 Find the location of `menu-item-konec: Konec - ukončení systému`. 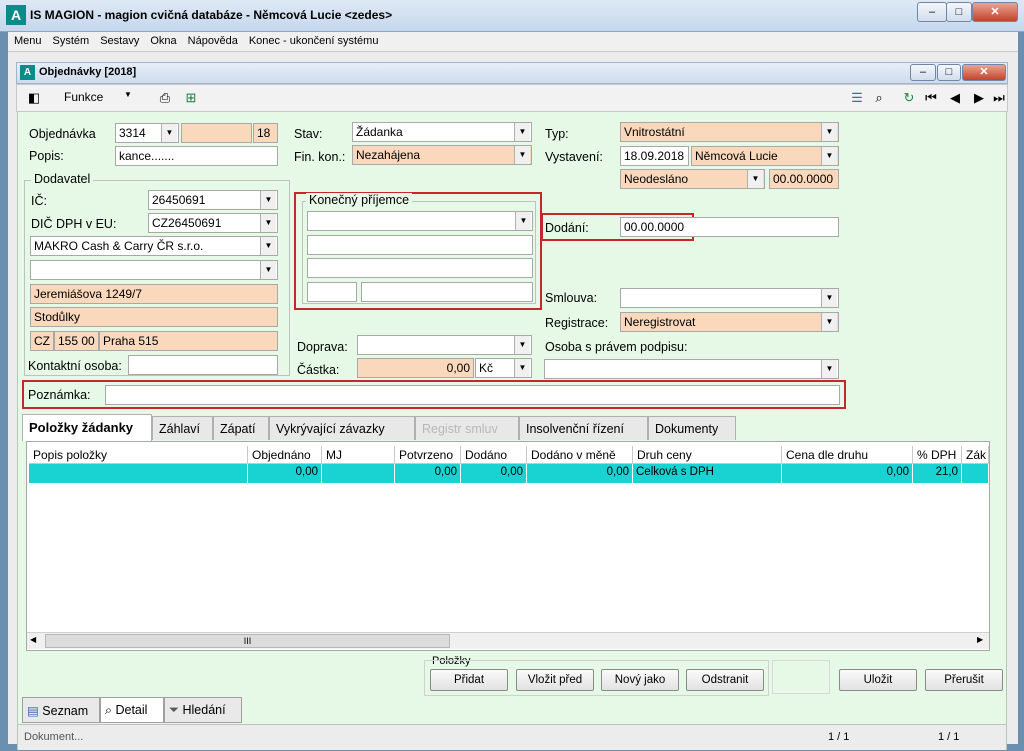

menu-item-konec: Konec - ukončení systému is located at coordinates (313, 39).